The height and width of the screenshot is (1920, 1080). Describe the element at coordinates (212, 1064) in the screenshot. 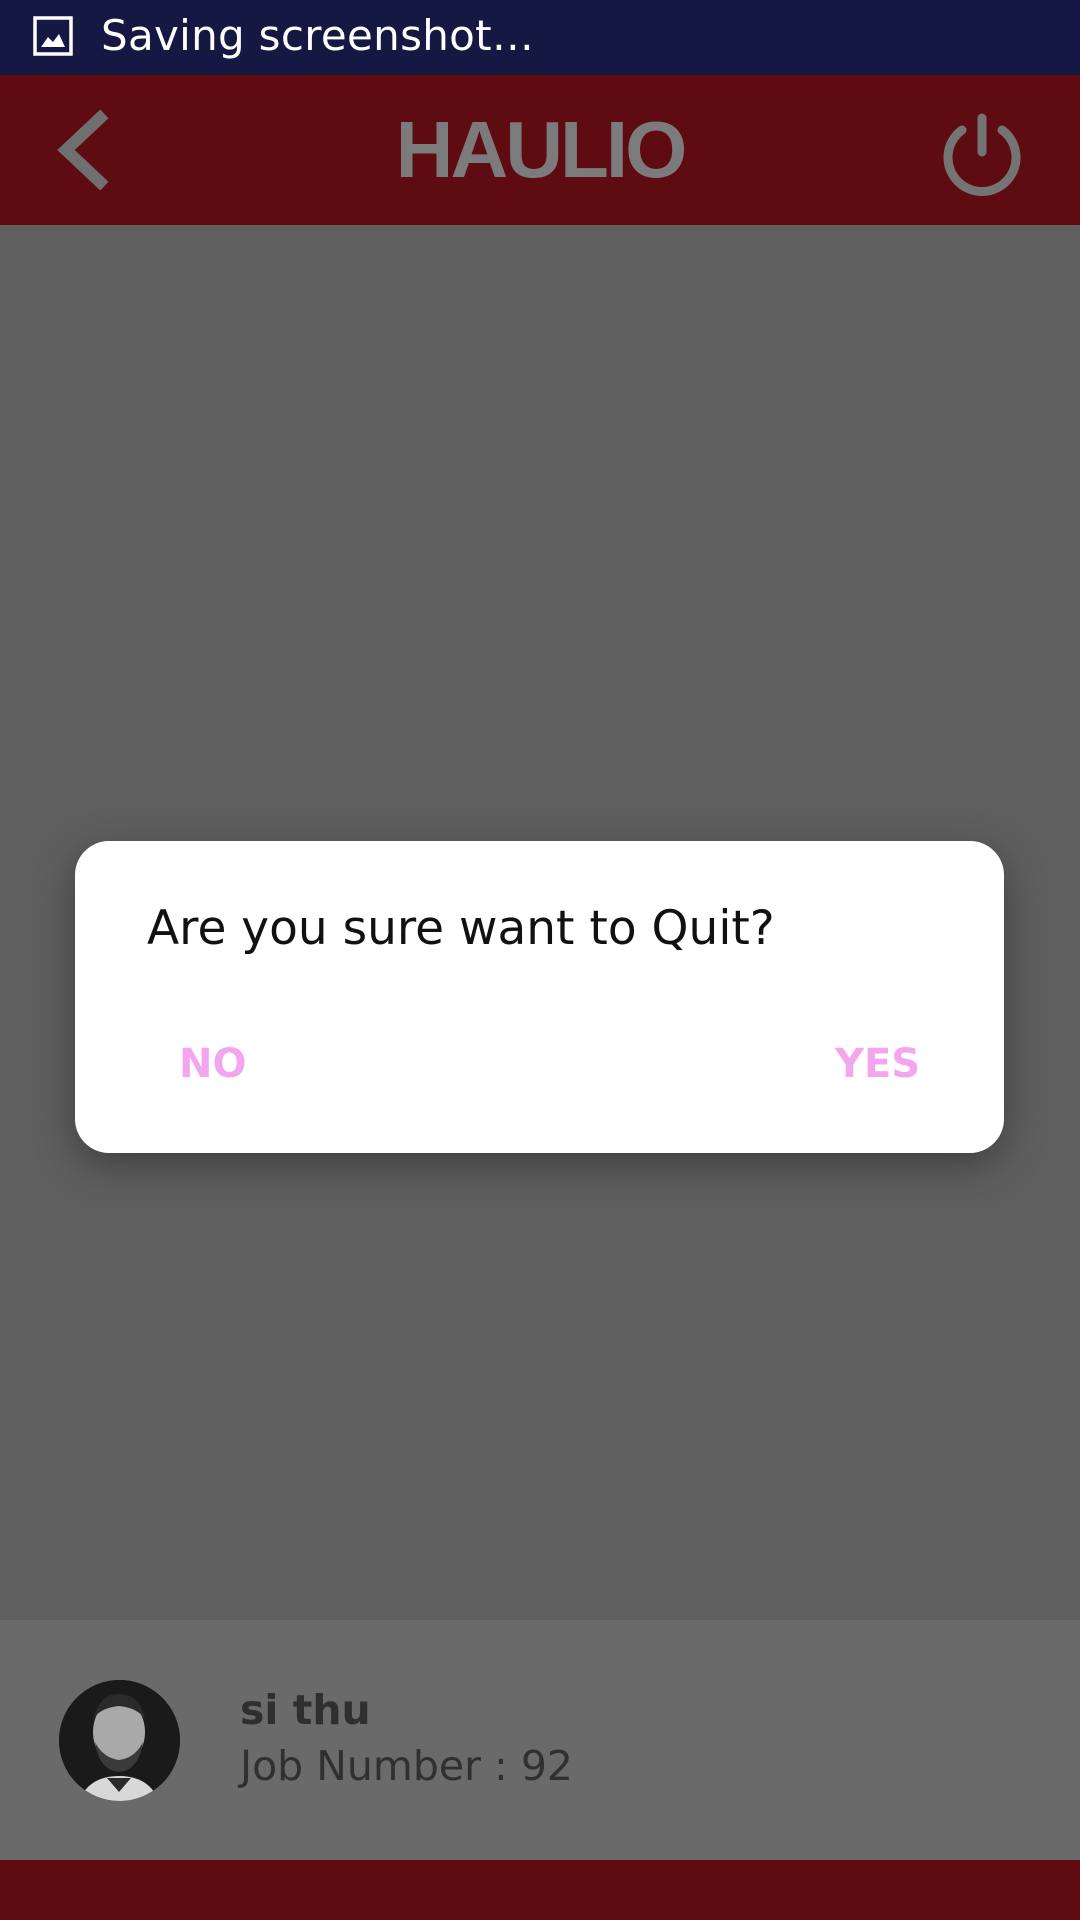

I see `no-button: NO` at that location.